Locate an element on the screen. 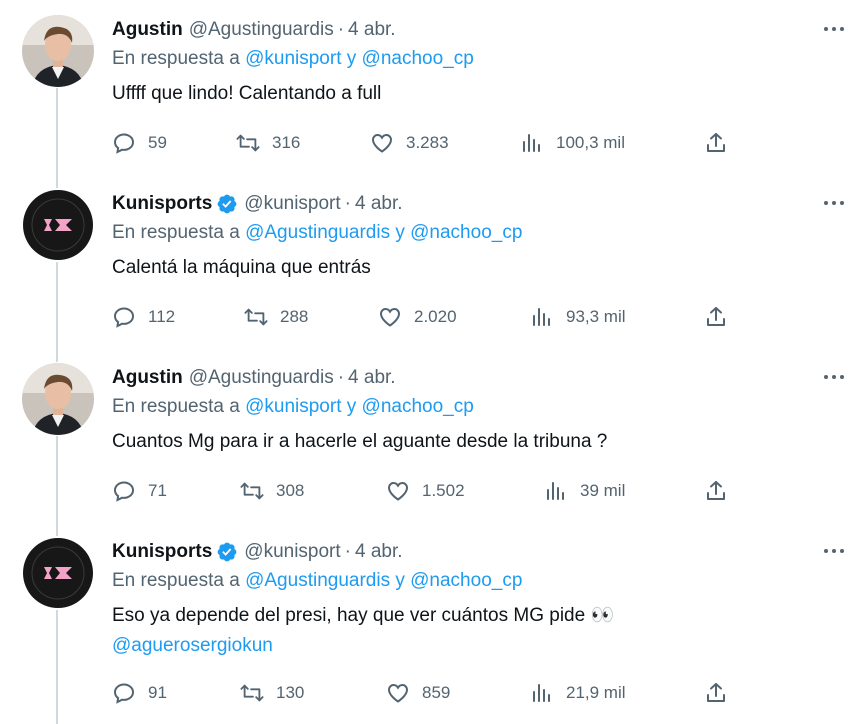  reply-count: 59 is located at coordinates (157, 142).